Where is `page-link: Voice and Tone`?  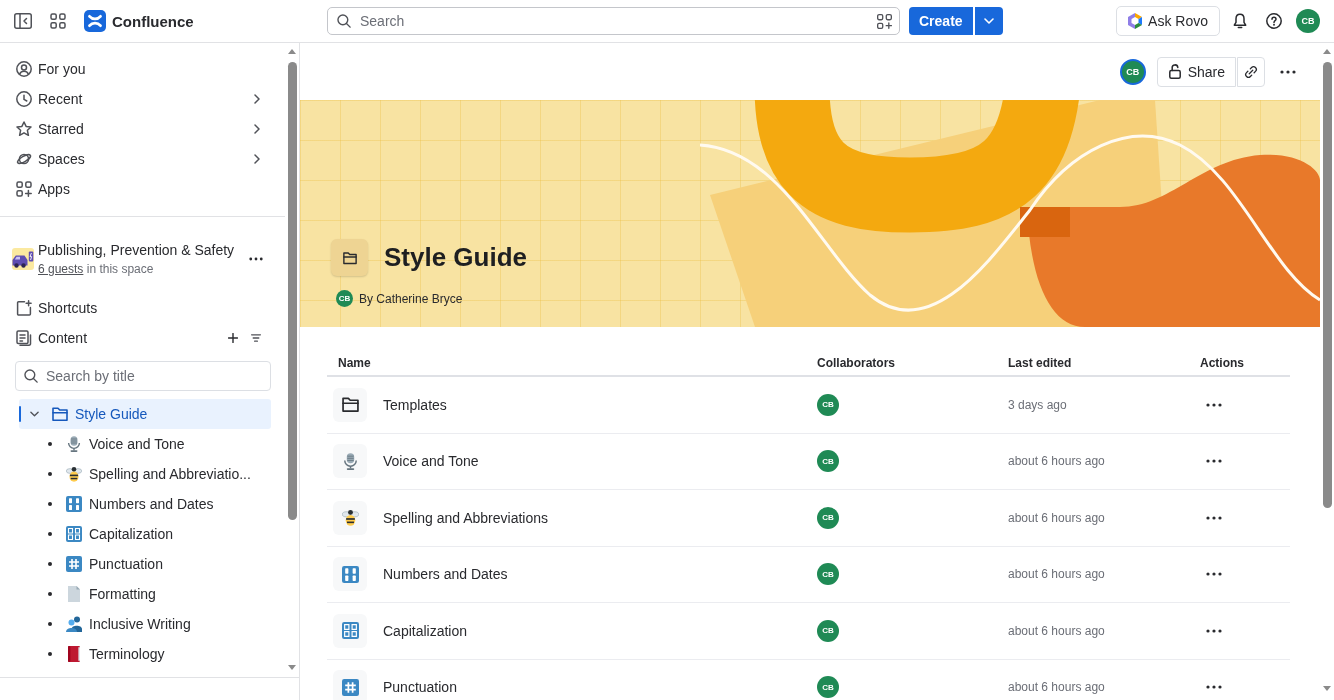 page-link: Voice and Tone is located at coordinates (431, 461).